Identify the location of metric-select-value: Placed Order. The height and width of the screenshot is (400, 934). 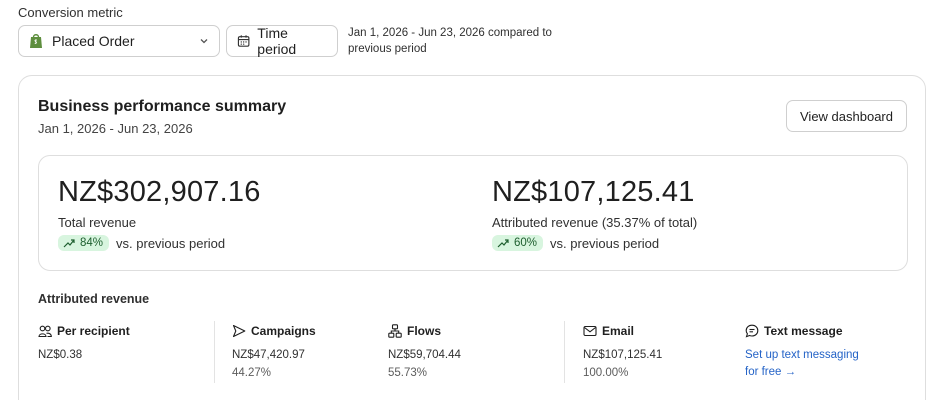
(93, 41).